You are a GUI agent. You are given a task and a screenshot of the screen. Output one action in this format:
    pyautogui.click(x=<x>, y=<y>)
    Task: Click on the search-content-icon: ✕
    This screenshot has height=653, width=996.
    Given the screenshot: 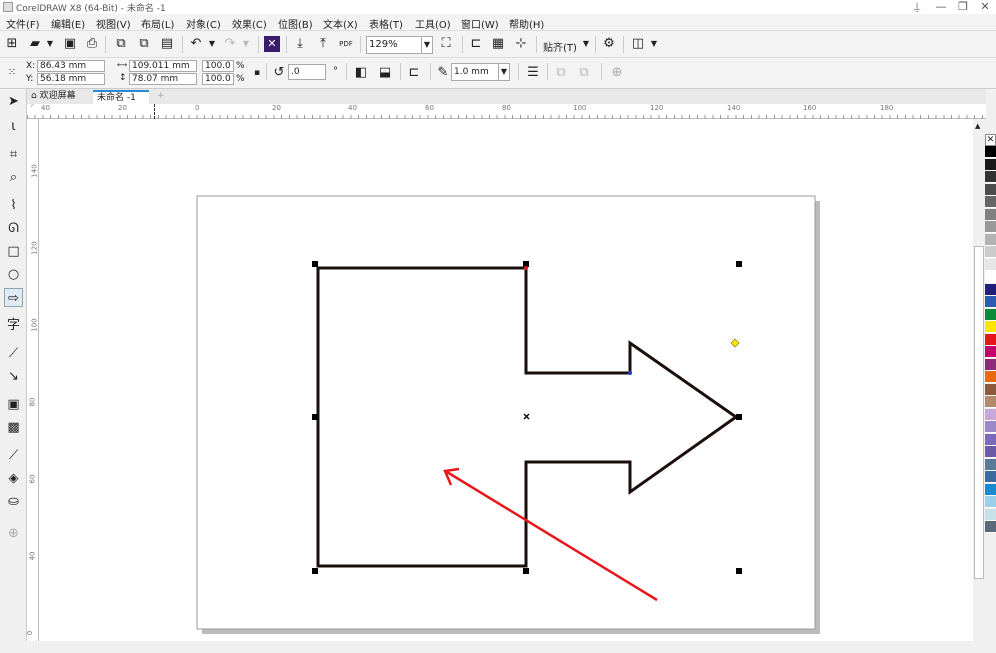 What is the action you would take?
    pyautogui.click(x=272, y=44)
    